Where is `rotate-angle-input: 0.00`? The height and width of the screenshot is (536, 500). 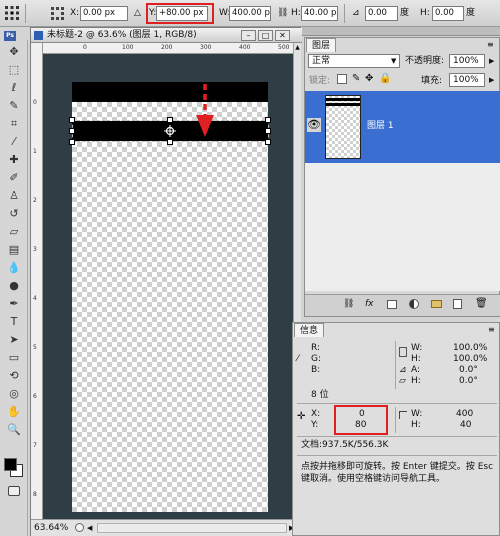 rotate-angle-input: 0.00 is located at coordinates (381, 13).